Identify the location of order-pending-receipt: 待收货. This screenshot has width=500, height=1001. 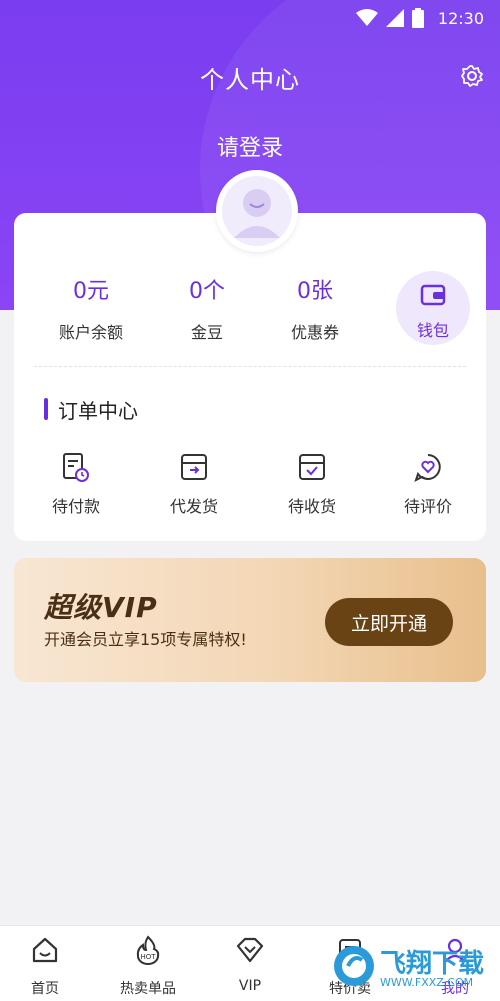
(312, 484).